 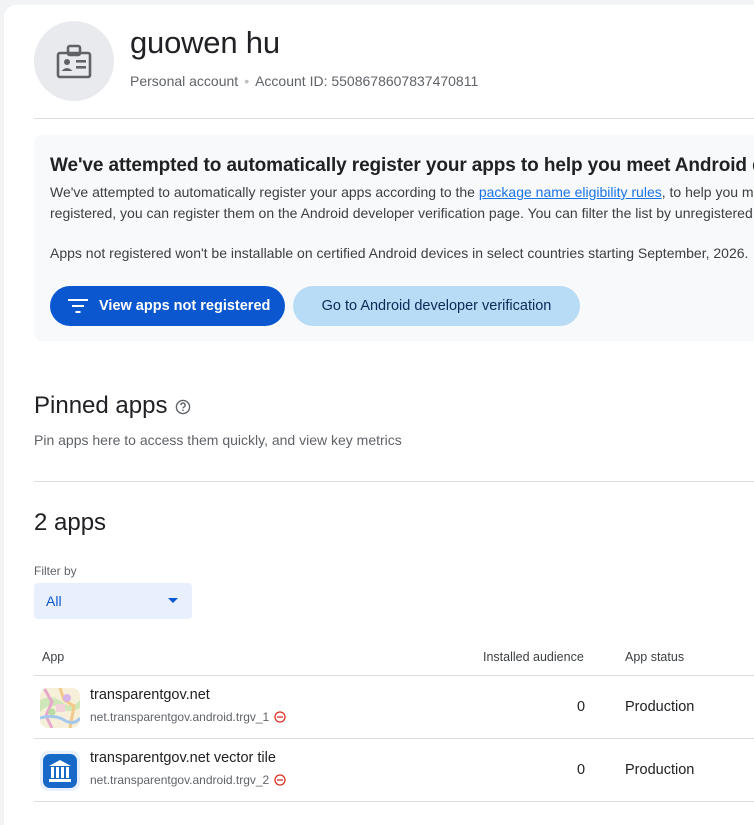 I want to click on app-package: net.transparentgov.android.trgv_2, so click(x=188, y=780).